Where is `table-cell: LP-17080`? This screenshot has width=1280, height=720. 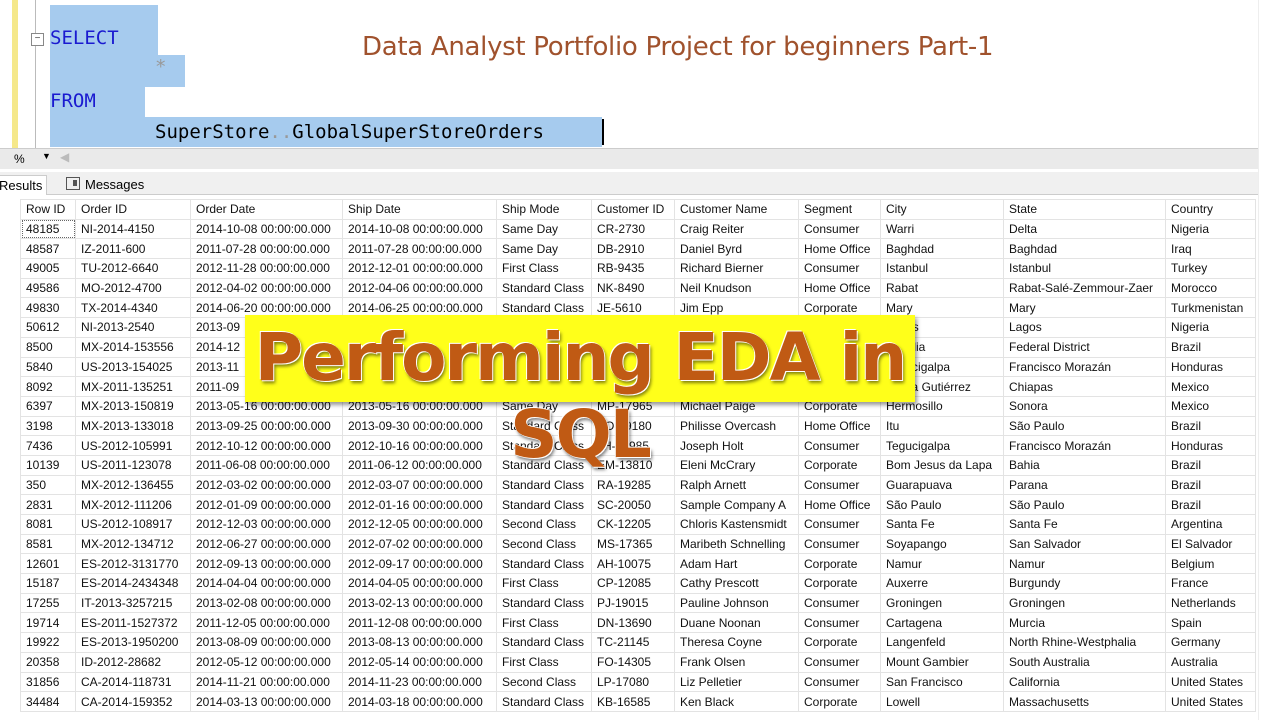
table-cell: LP-17080 is located at coordinates (633, 682).